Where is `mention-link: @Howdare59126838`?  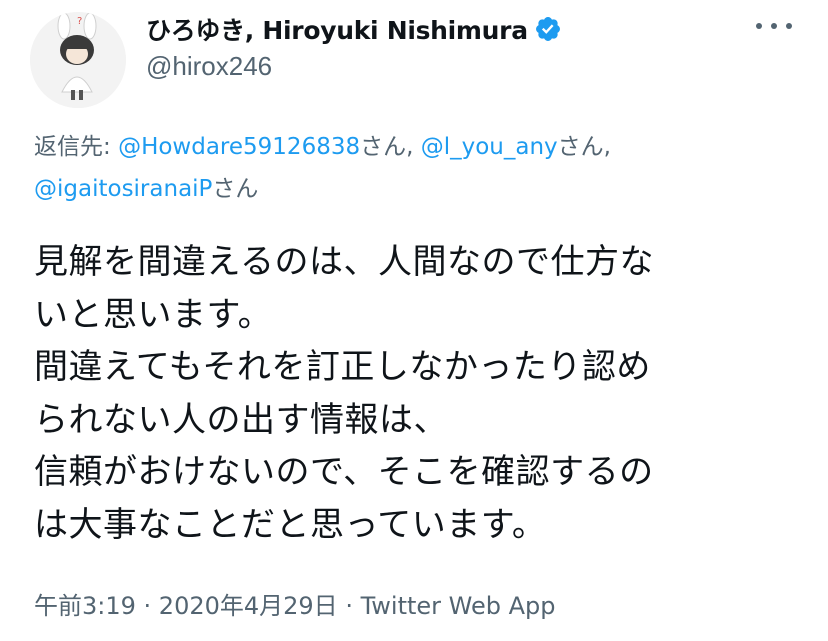 mention-link: @Howdare59126838 is located at coordinates (239, 147).